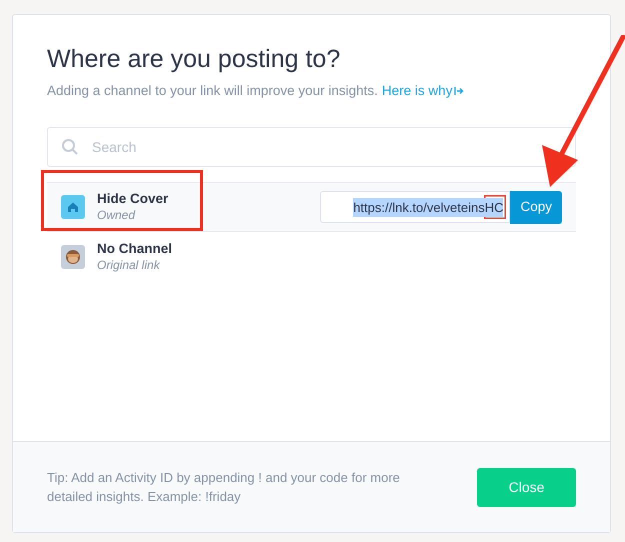 Image resolution: width=625 pixels, height=542 pixels. I want to click on tip-text: Tip: Add an Activity ID by appending ! and your code for more detailed insights. Example: !friday, so click(224, 487).